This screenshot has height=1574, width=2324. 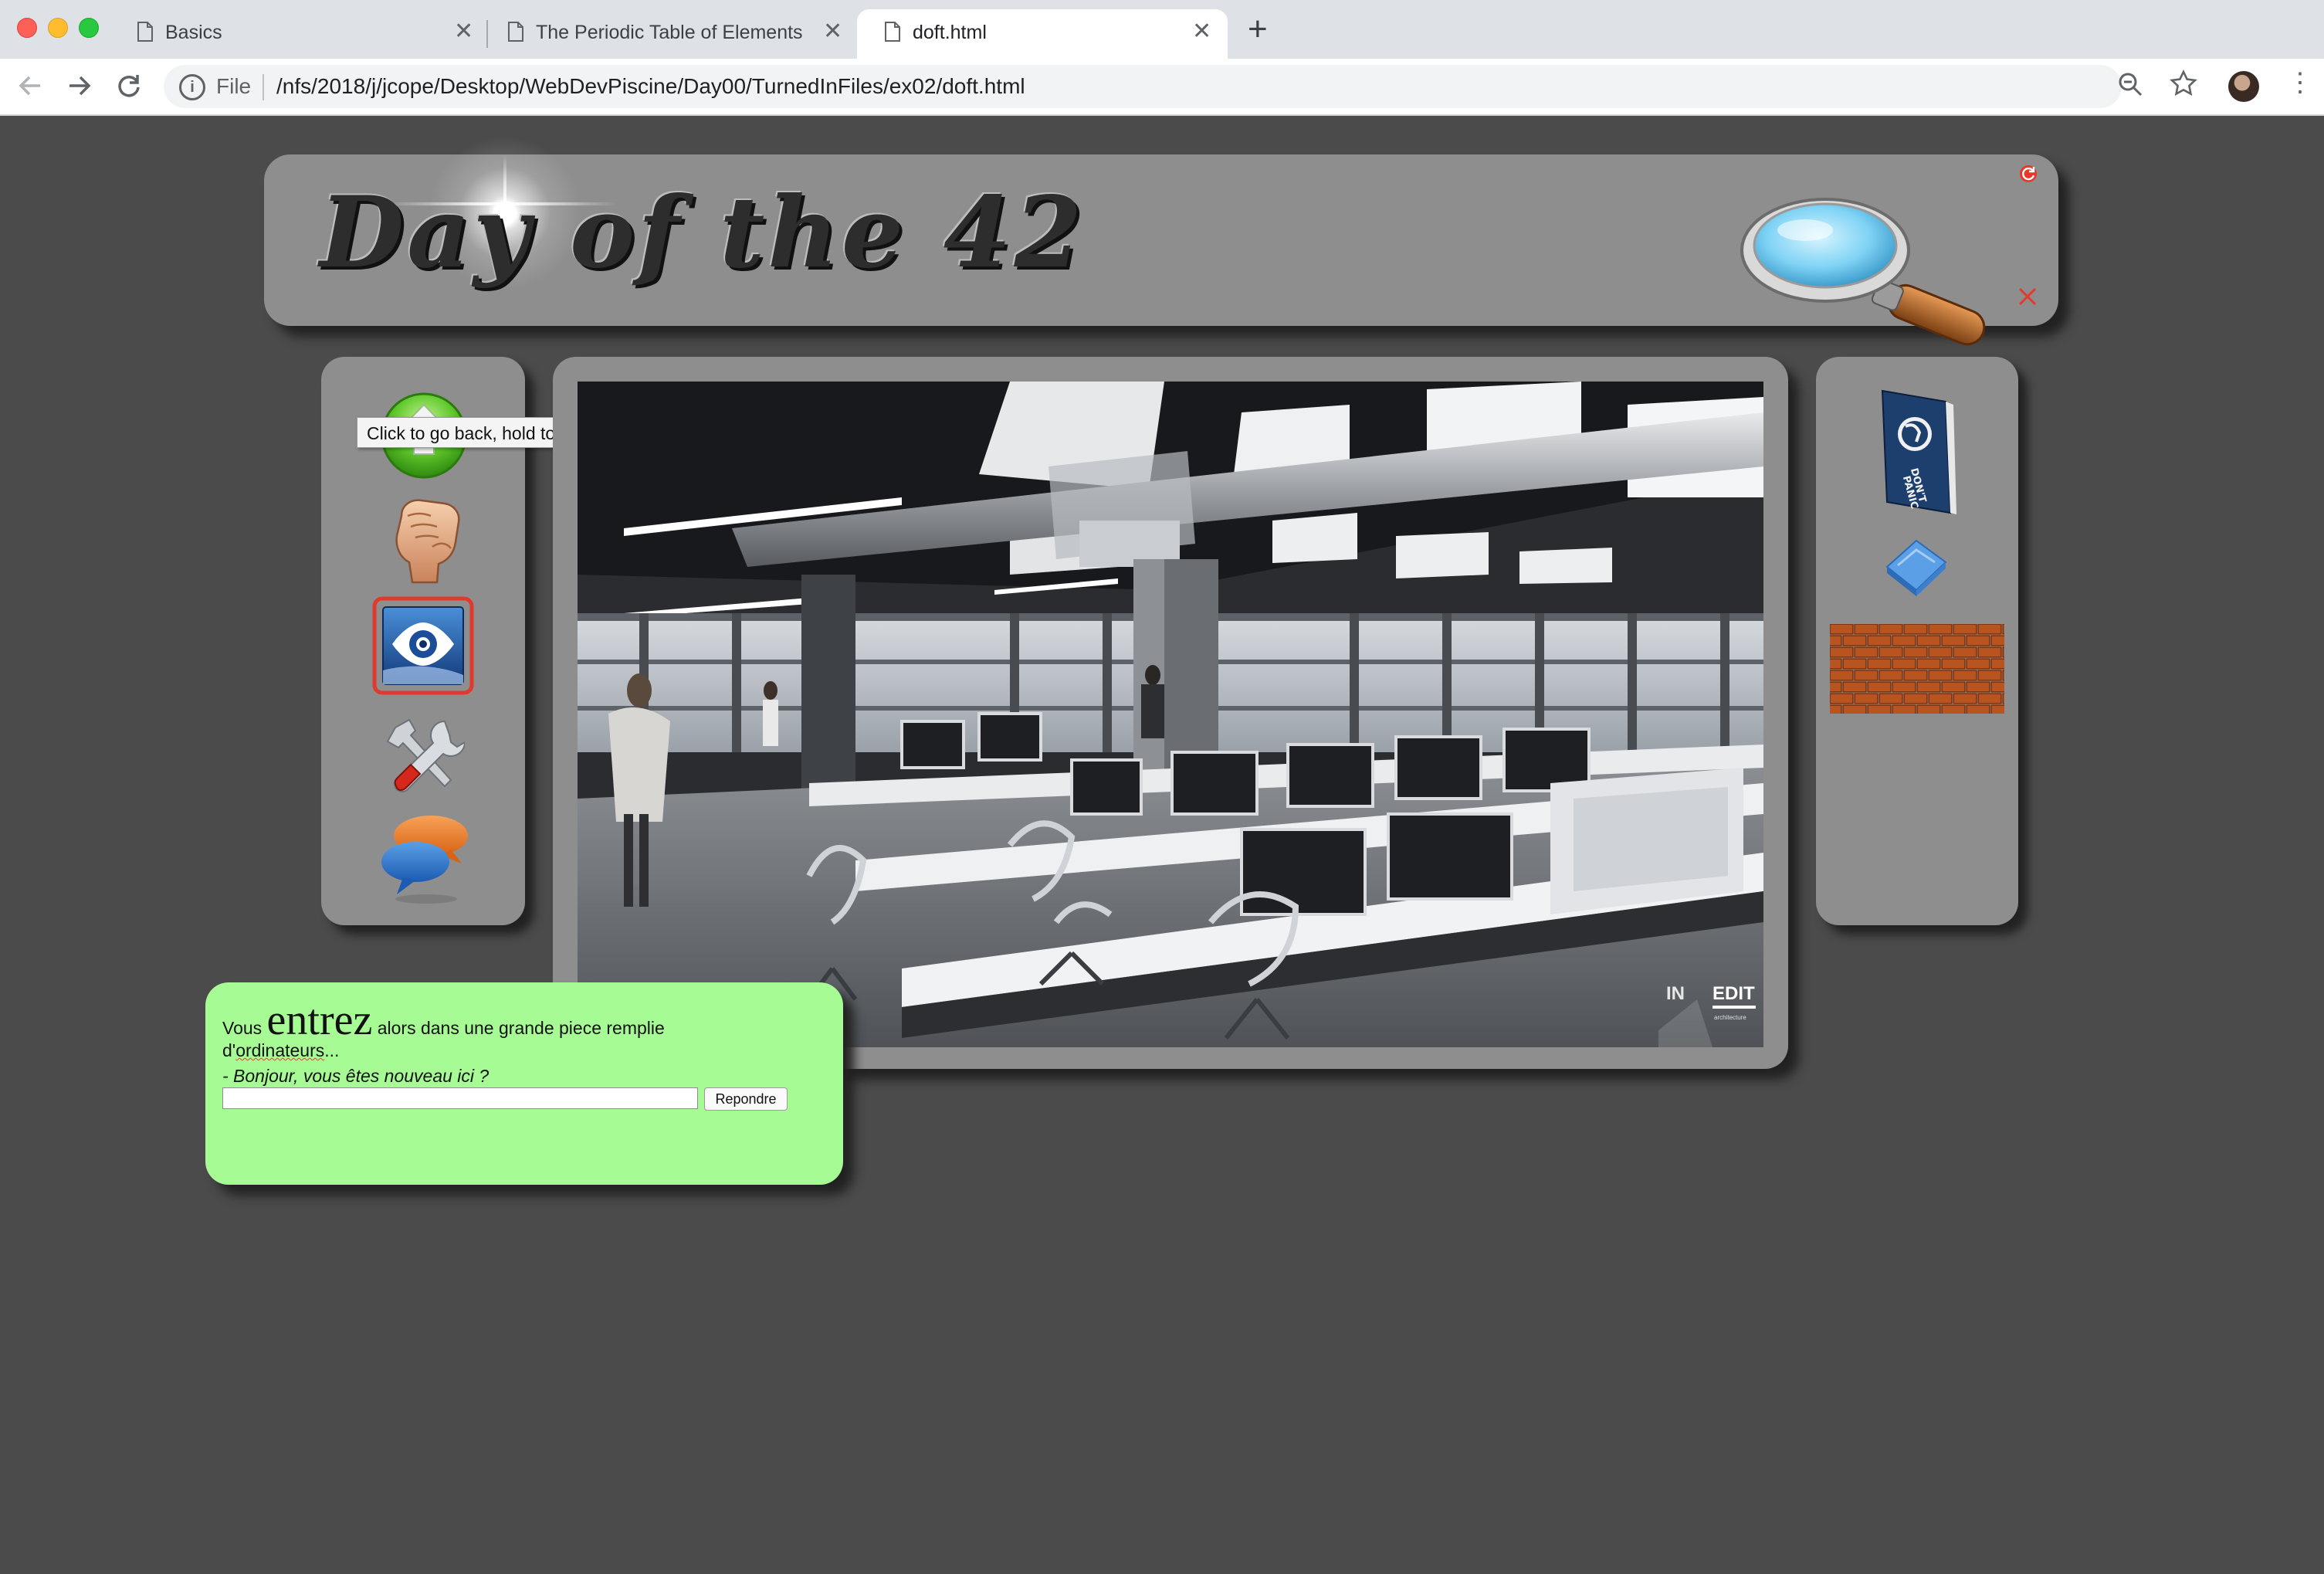 I want to click on url-scheme: File, so click(x=234, y=86).